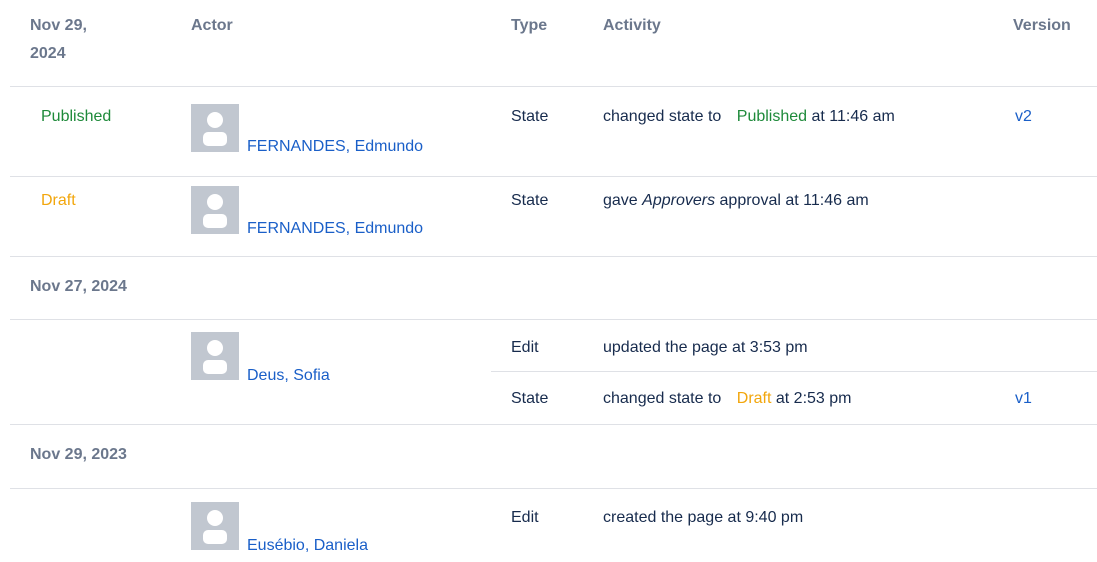 This screenshot has width=1097, height=562. Describe the element at coordinates (1023, 399) in the screenshot. I see `version-link-v1: v1` at that location.